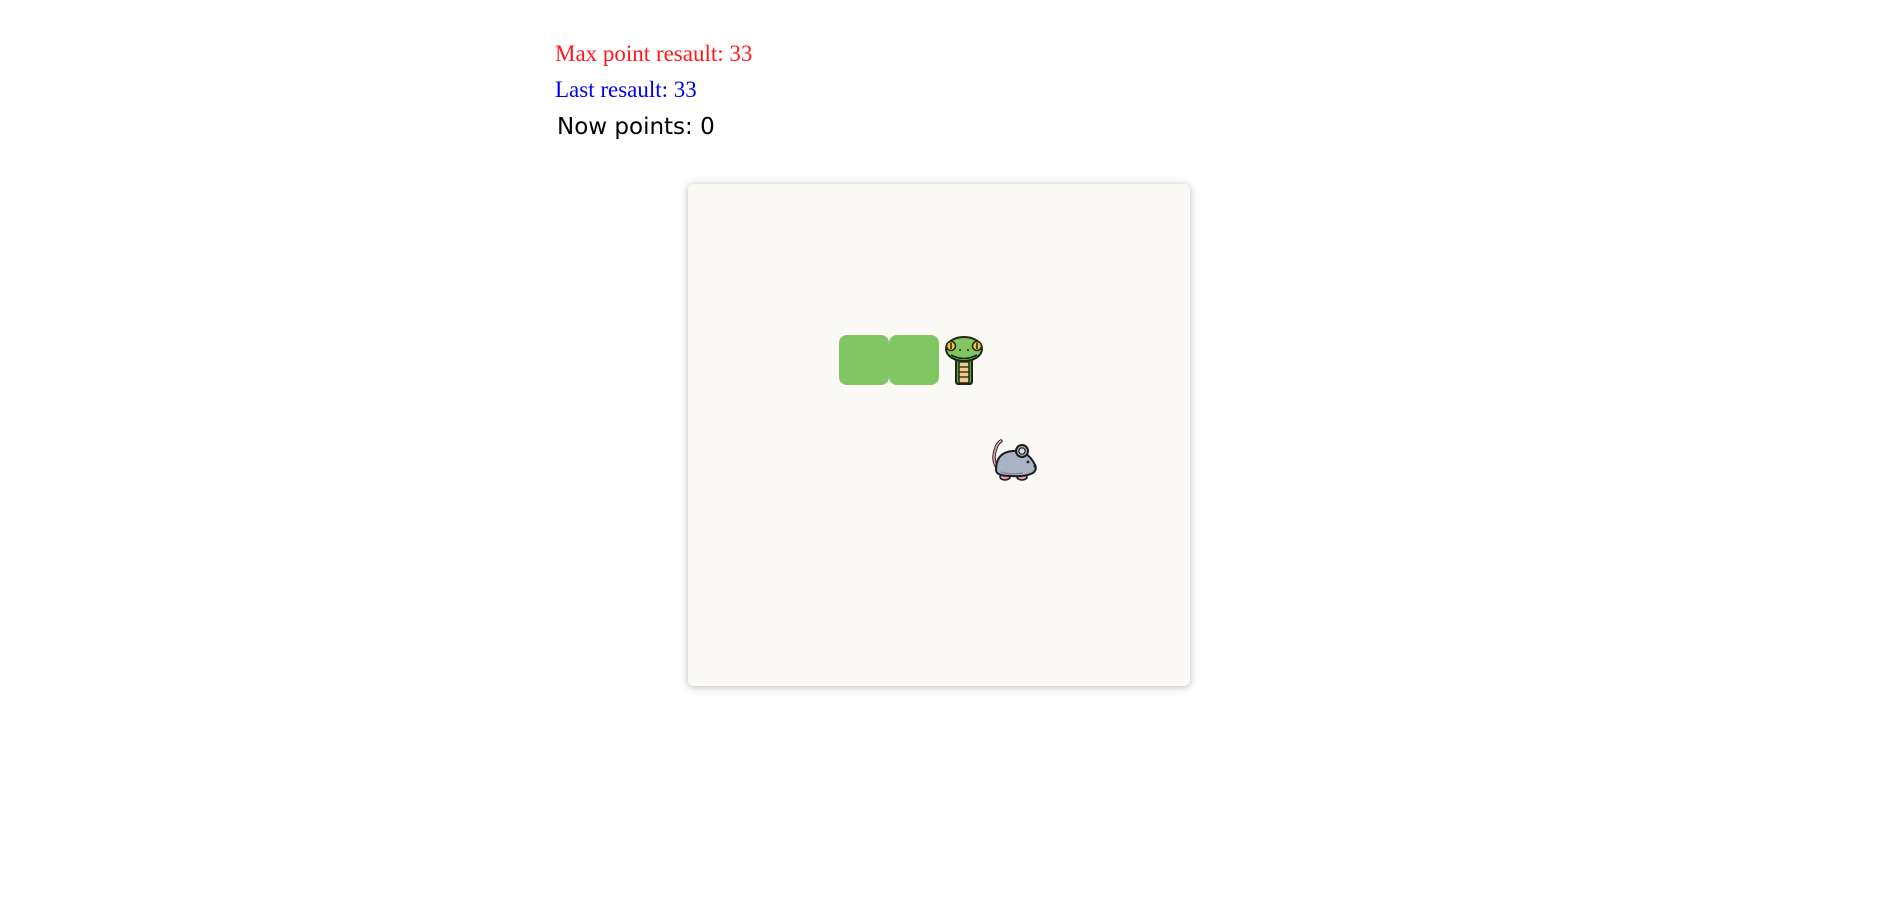 The width and height of the screenshot is (1879, 916). Describe the element at coordinates (636, 127) in the screenshot. I see `current-score-label: Now points: 0` at that location.